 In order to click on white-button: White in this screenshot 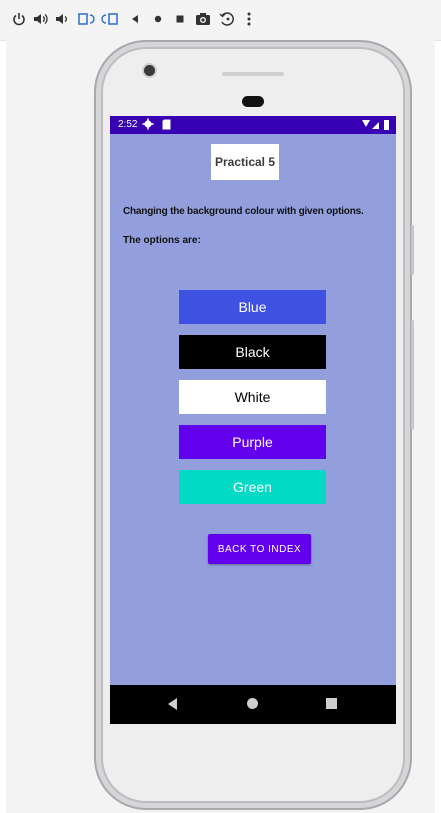, I will do `click(252, 397)`.